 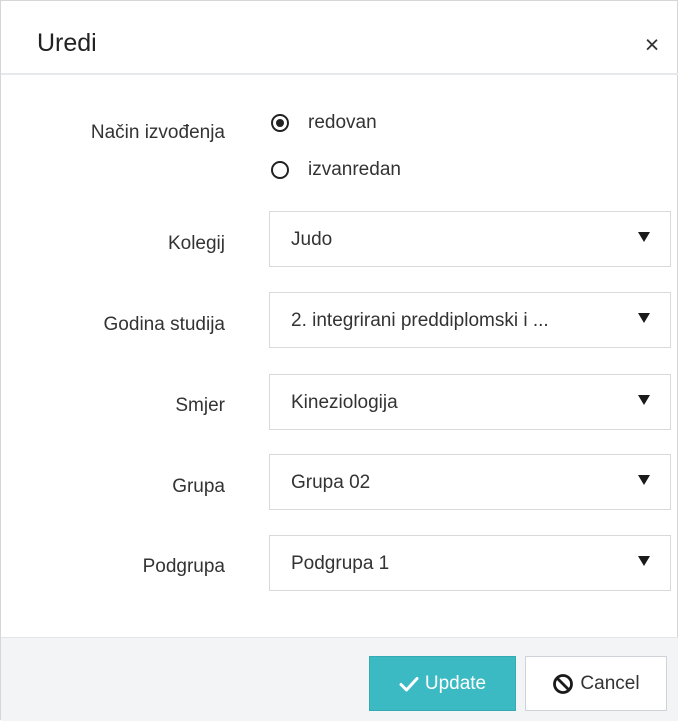 What do you see at coordinates (331, 482) in the screenshot?
I see `grupa-value: Grupa 02` at bounding box center [331, 482].